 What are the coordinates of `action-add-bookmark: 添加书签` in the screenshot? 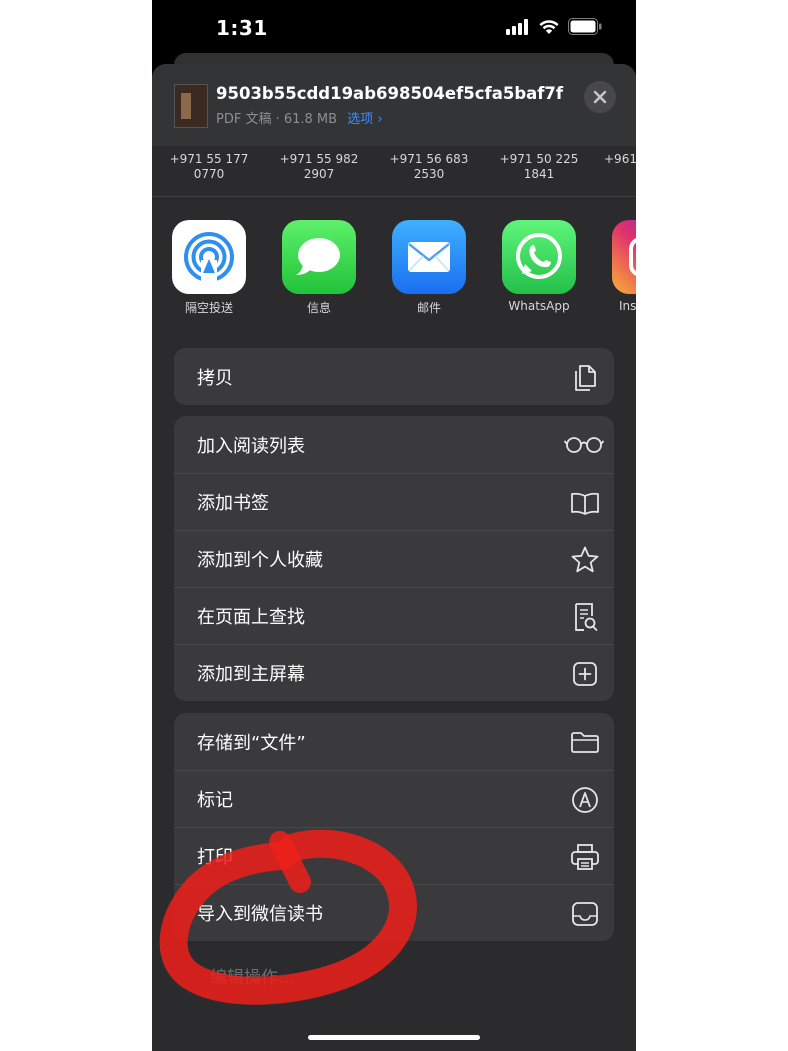 It's located at (394, 501).